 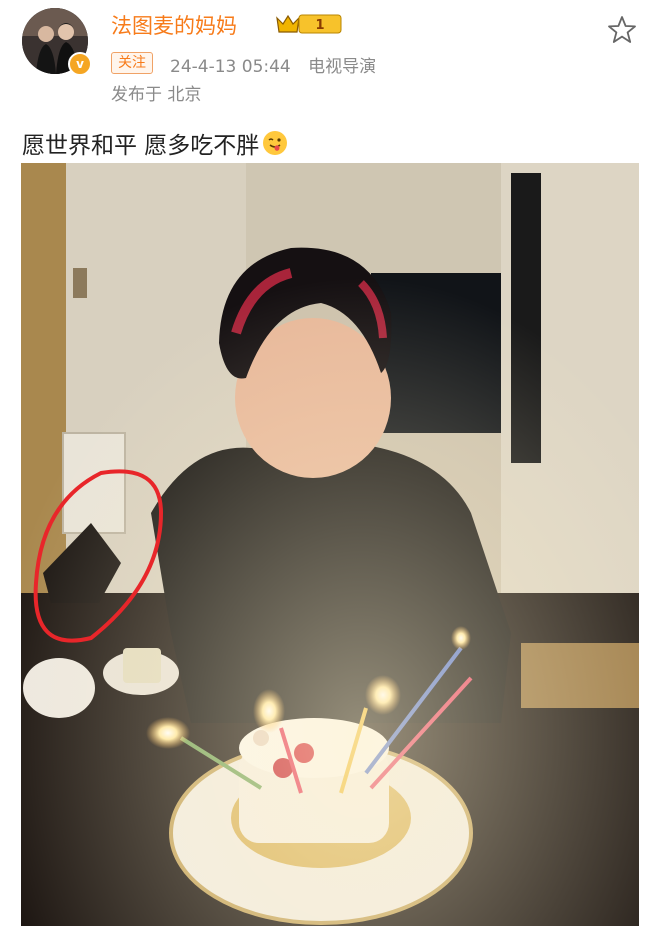 What do you see at coordinates (141, 146) in the screenshot?
I see `post-text: 愿世界和平 愿多吃不胖` at bounding box center [141, 146].